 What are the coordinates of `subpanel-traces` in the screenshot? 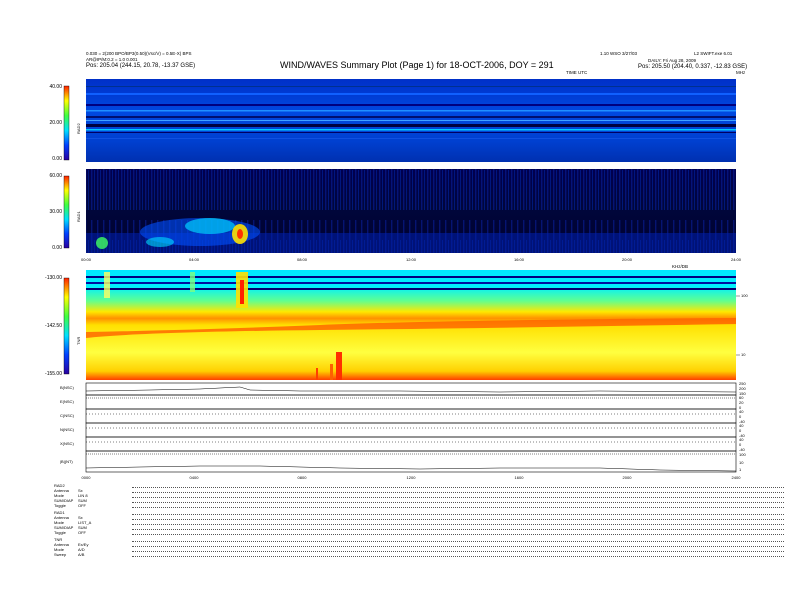 It's located at (411, 429).